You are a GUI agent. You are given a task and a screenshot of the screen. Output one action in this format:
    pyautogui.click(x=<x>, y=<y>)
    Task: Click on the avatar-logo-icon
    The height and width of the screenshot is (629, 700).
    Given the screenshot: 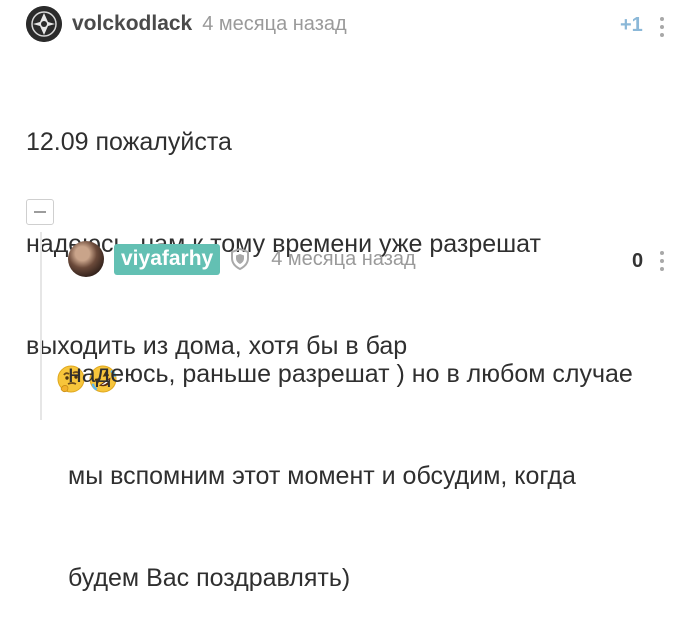 What is the action you would take?
    pyautogui.click(x=44, y=24)
    